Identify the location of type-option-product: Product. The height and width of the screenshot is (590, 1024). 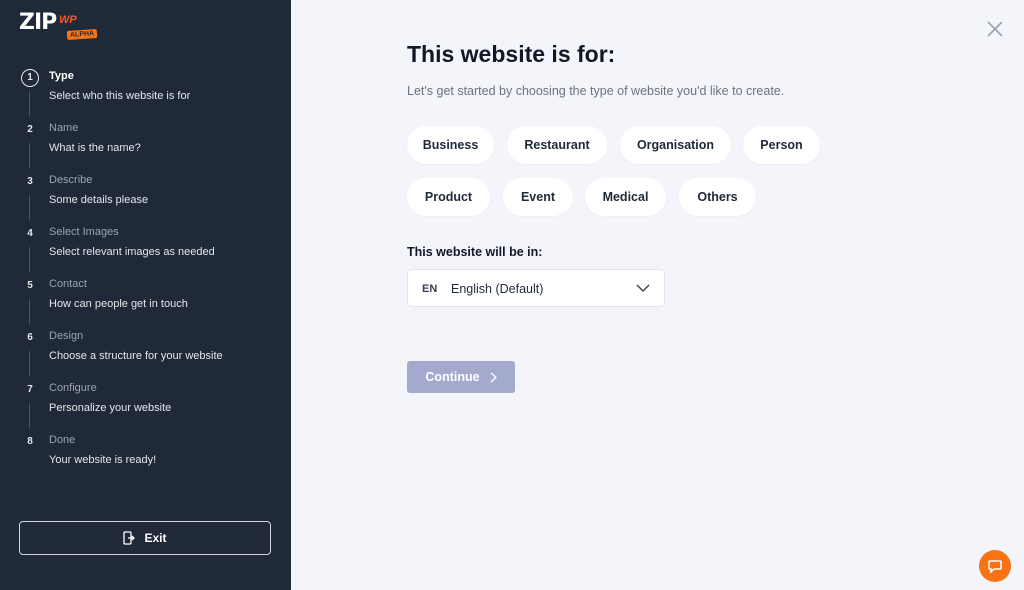
(448, 197).